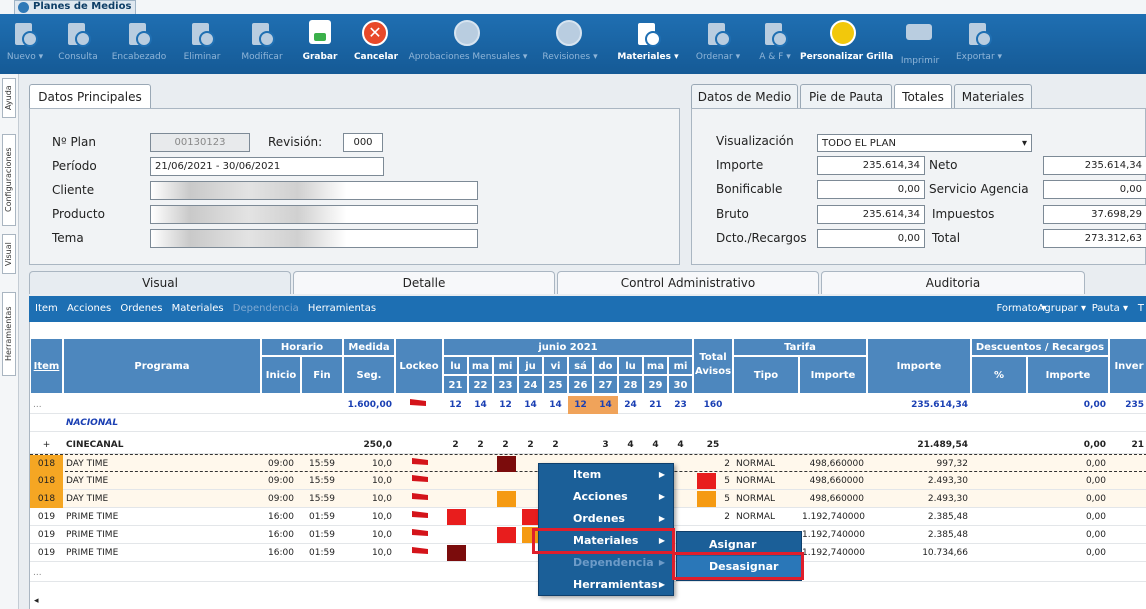 The image size is (1146, 609). I want to click on row-day-count: 24, so click(630, 405).